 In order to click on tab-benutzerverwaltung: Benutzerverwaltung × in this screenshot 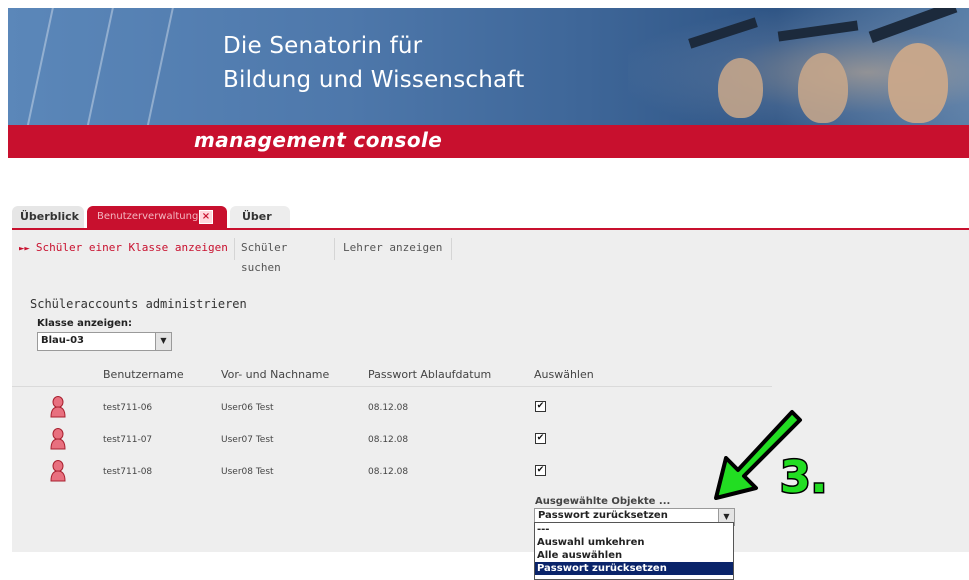, I will do `click(157, 217)`.